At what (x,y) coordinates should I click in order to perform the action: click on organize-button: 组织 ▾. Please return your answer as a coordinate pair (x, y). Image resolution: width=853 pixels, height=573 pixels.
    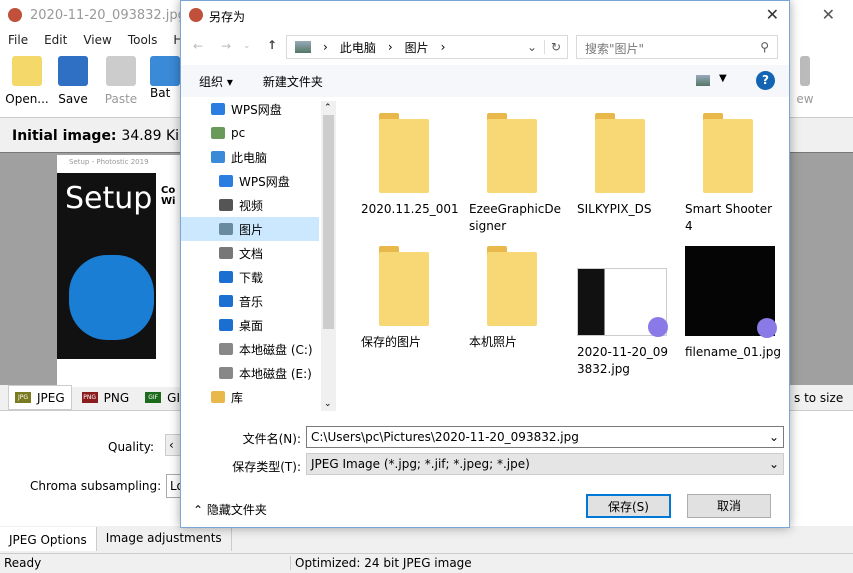
    Looking at the image, I should click on (216, 81).